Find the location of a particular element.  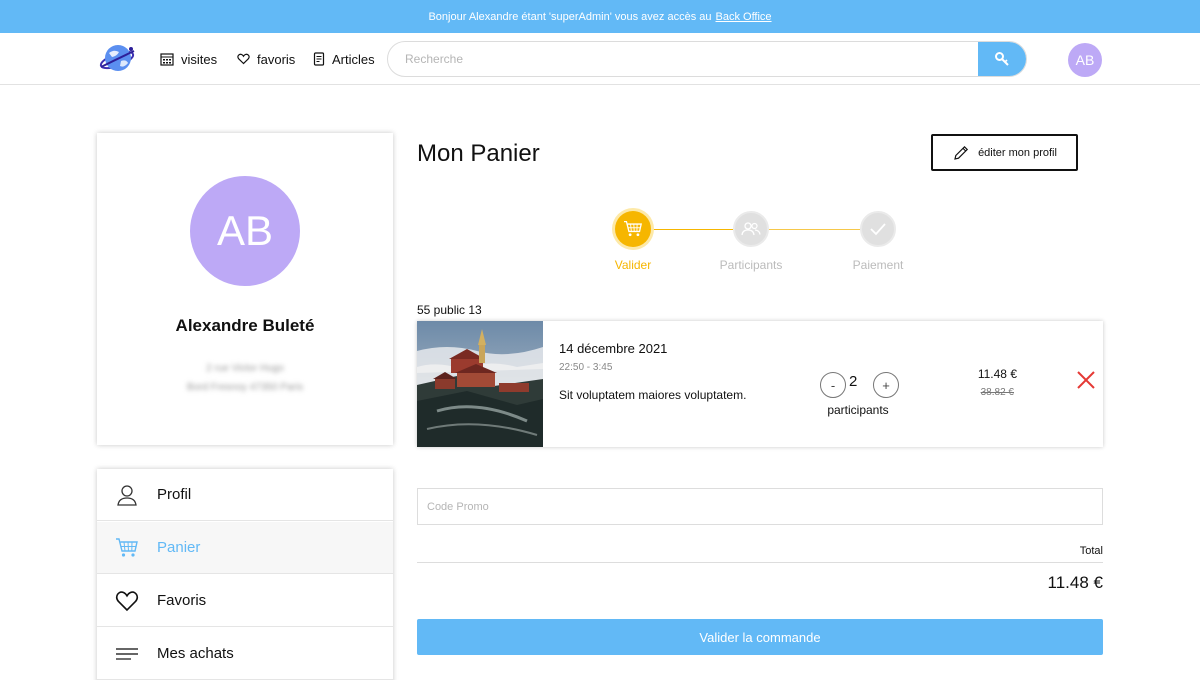

pencil-icon is located at coordinates (961, 152).